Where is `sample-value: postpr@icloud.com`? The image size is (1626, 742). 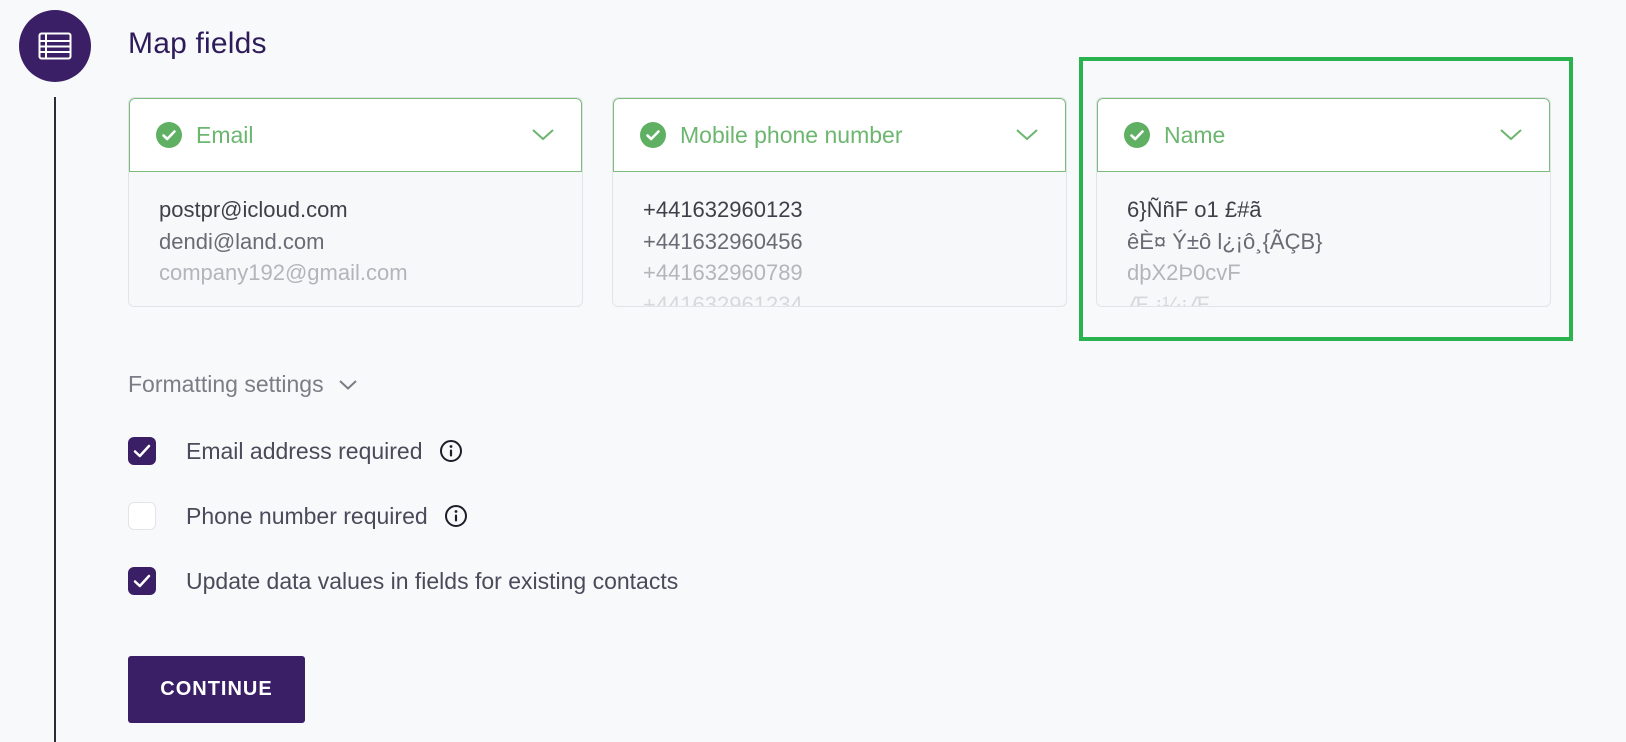 sample-value: postpr@icloud.com is located at coordinates (253, 209).